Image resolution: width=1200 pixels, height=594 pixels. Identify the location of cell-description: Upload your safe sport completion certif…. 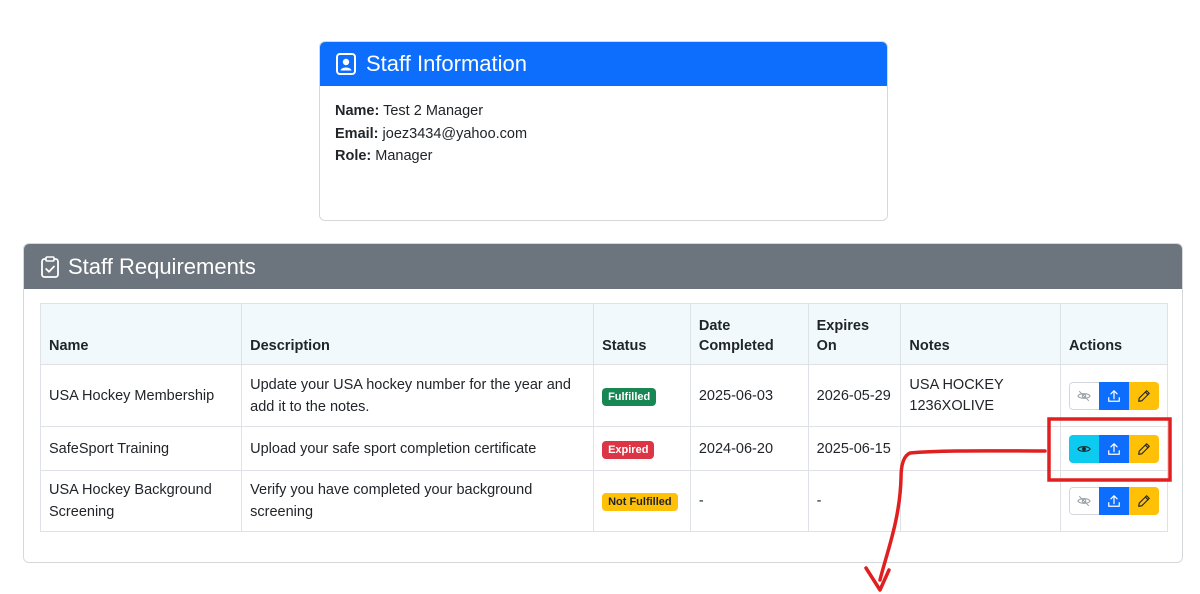
(418, 448).